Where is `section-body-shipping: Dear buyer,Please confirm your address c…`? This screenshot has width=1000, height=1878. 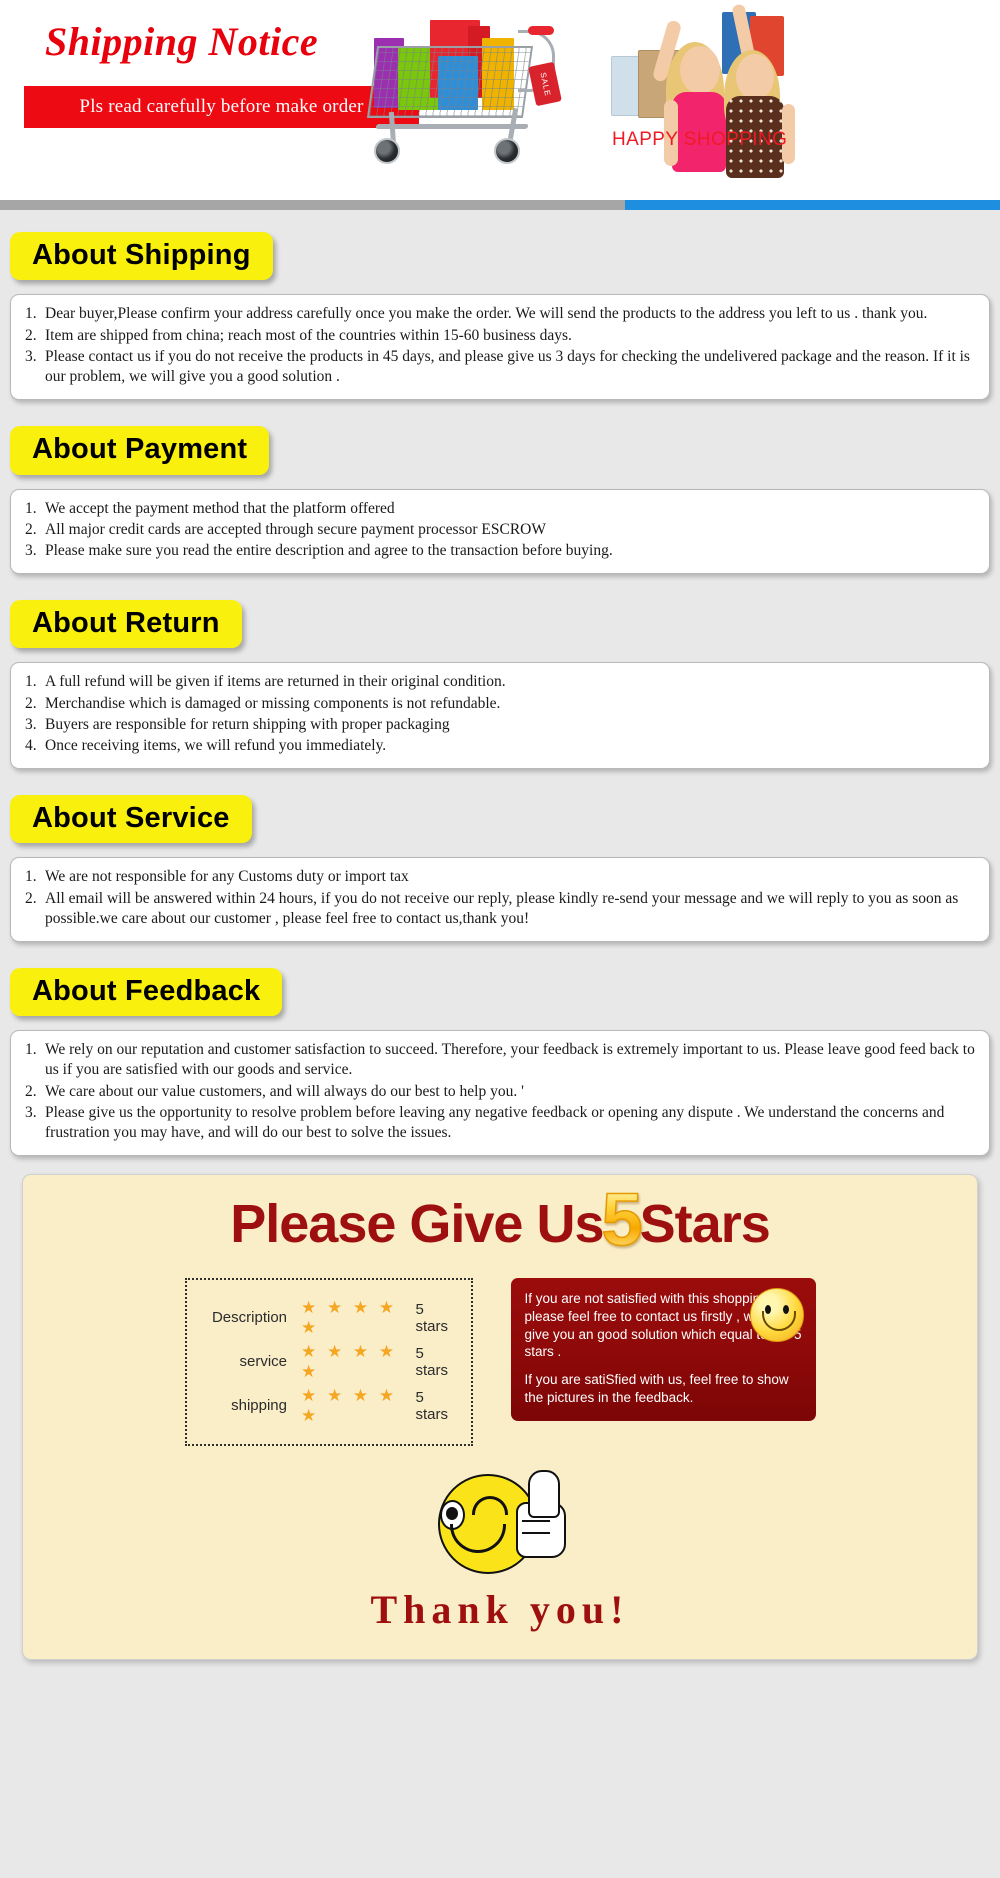
section-body-shipping: Dear buyer,Please confirm your address c… is located at coordinates (500, 347).